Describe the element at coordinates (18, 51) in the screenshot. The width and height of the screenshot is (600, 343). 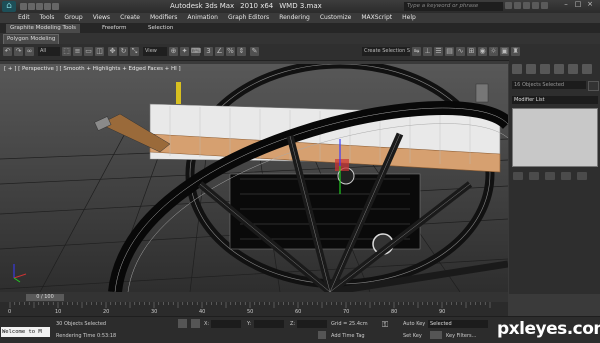
I see `redo-icon: ↷` at that location.